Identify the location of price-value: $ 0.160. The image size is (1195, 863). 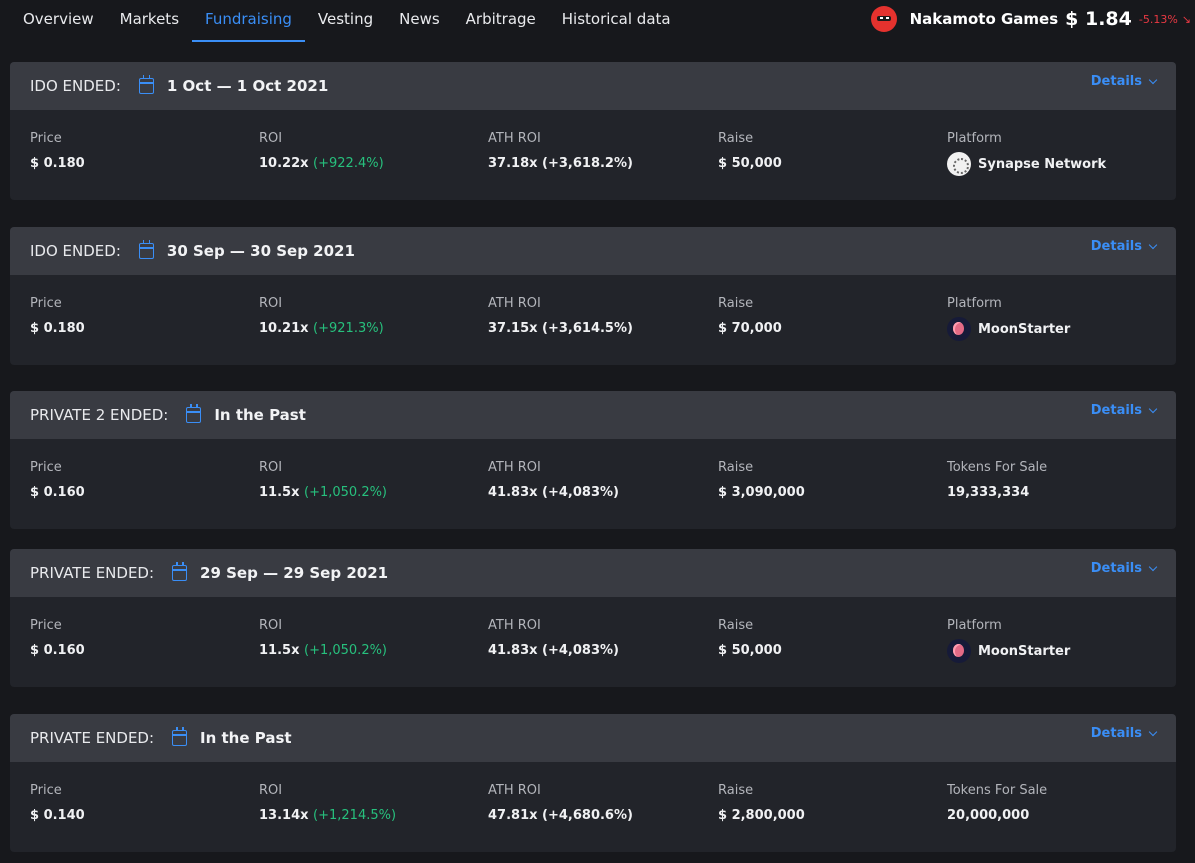
(57, 650).